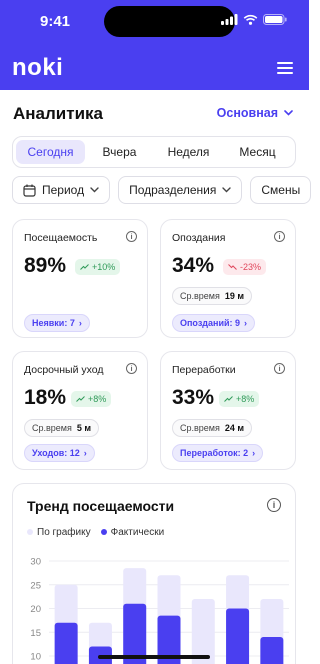 This screenshot has width=320, height=664. I want to click on delta-badge: +10%, so click(98, 267).